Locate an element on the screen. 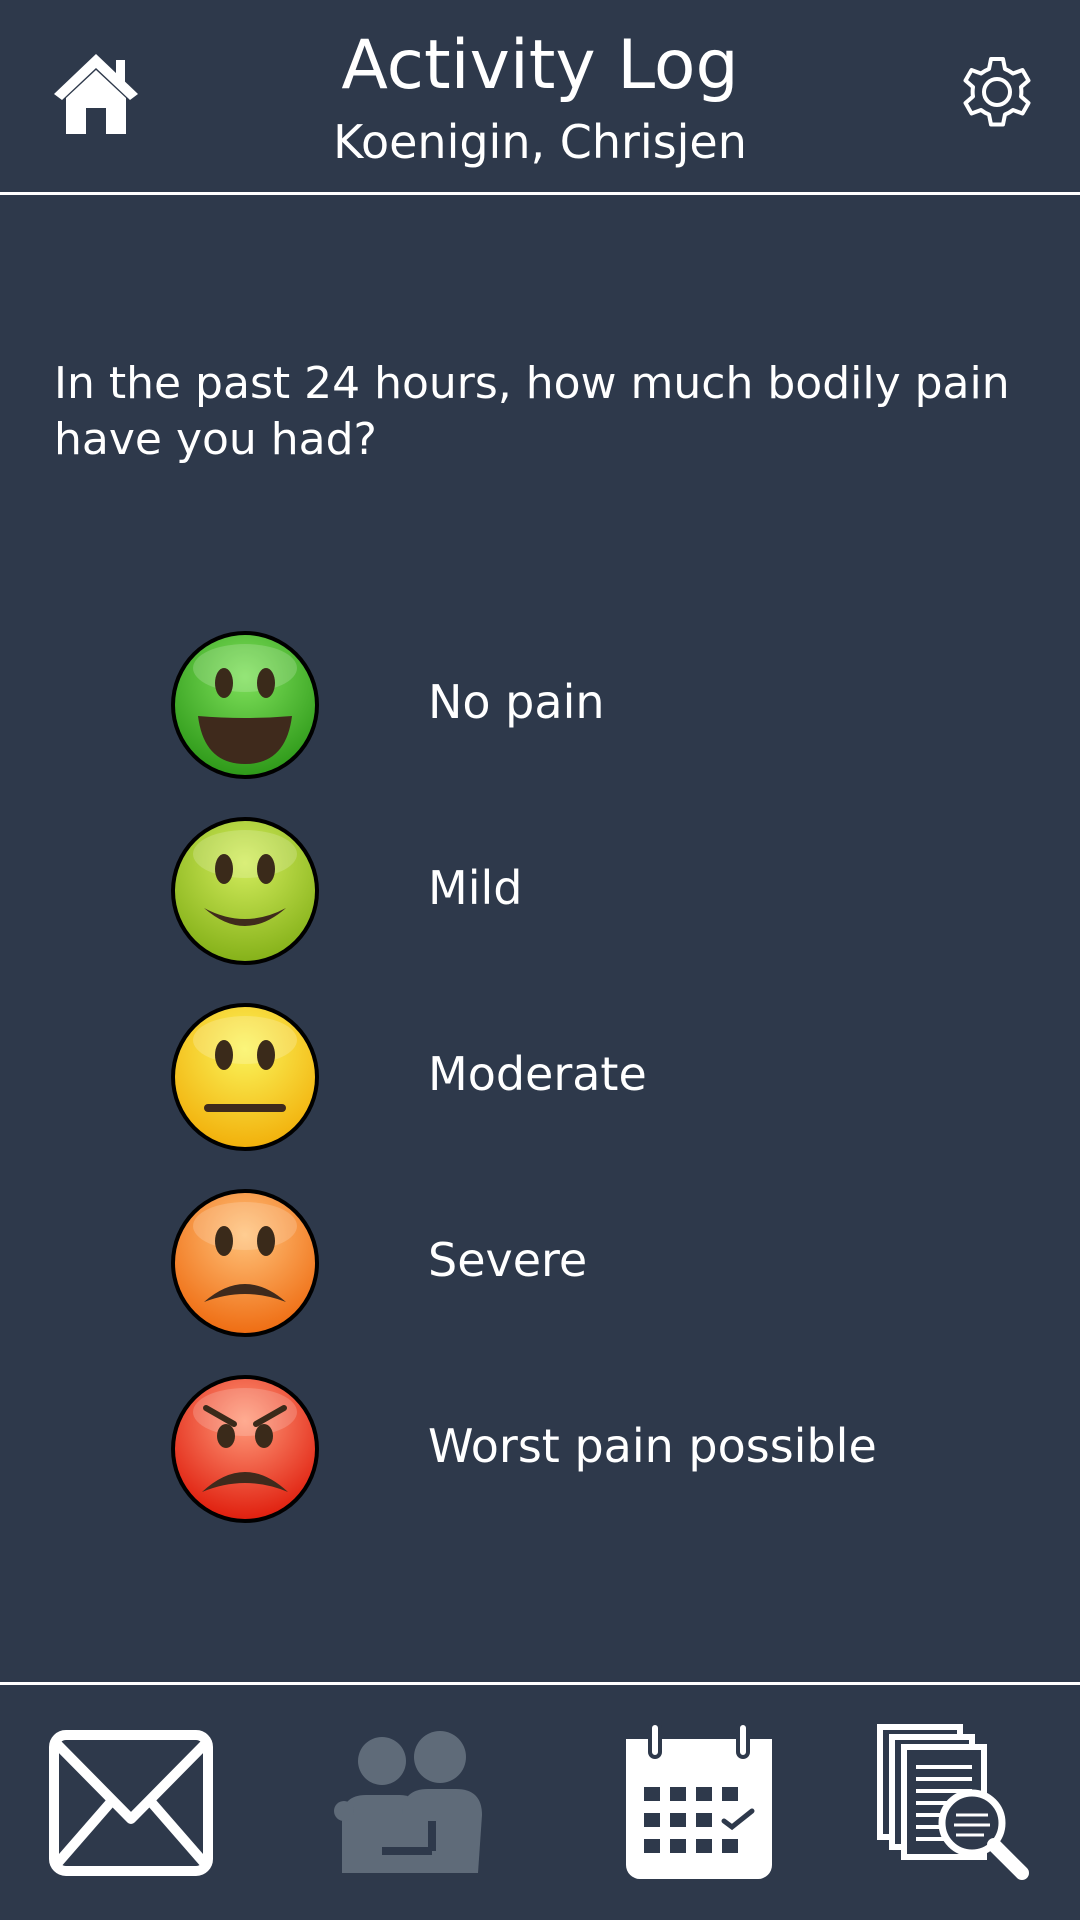 The width and height of the screenshot is (1080, 1920). care-team-button is located at coordinates (407, 1803).